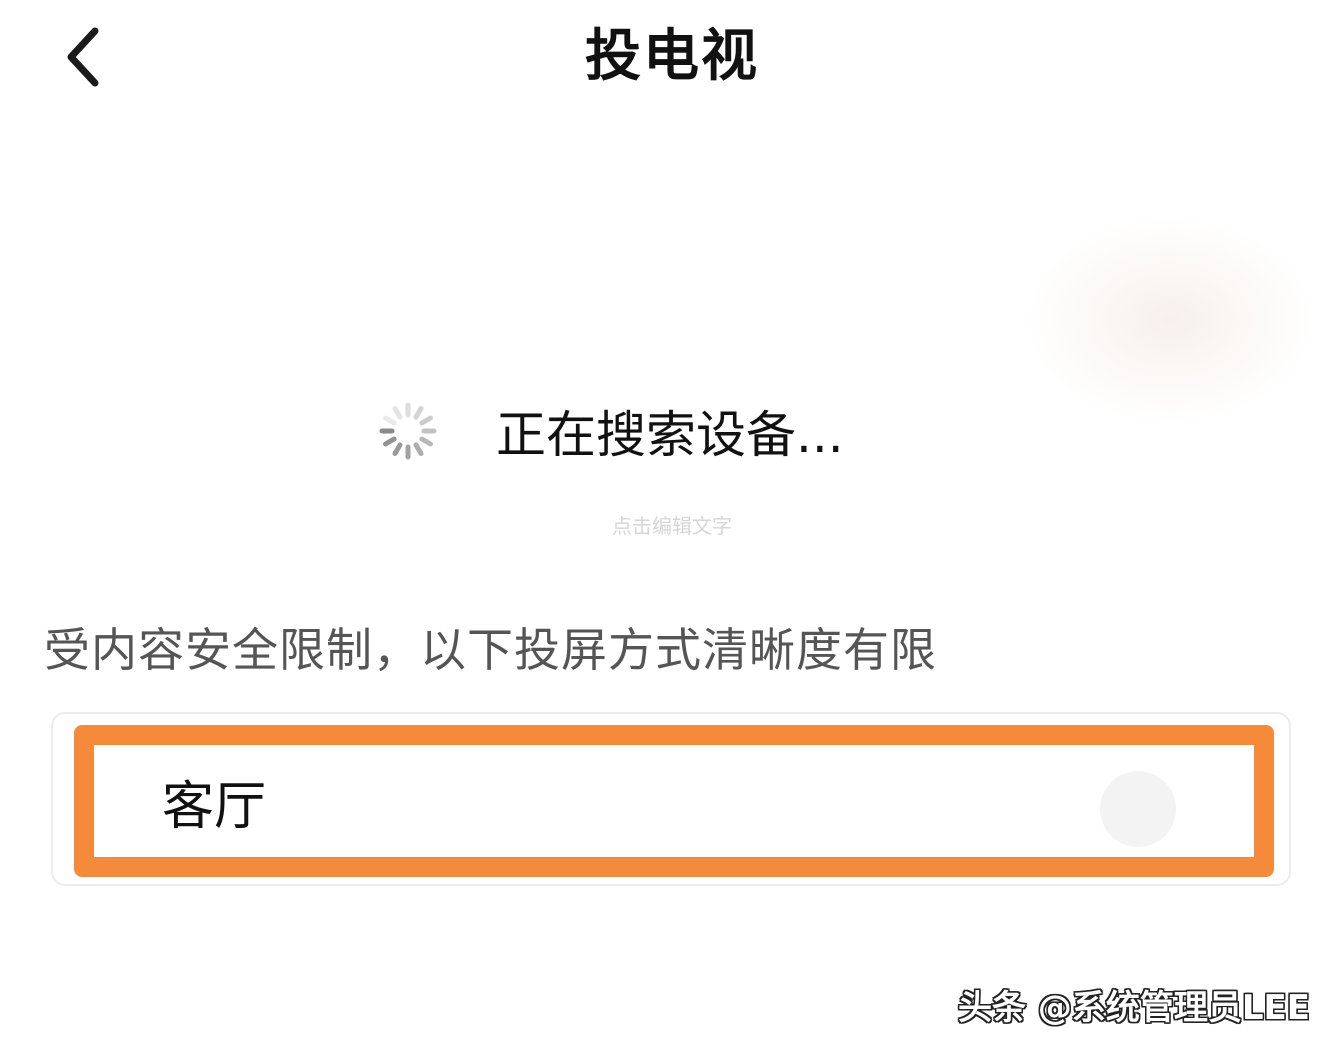  Describe the element at coordinates (672, 526) in the screenshot. I see `edit-hint-text: 点击编辑文字` at that location.